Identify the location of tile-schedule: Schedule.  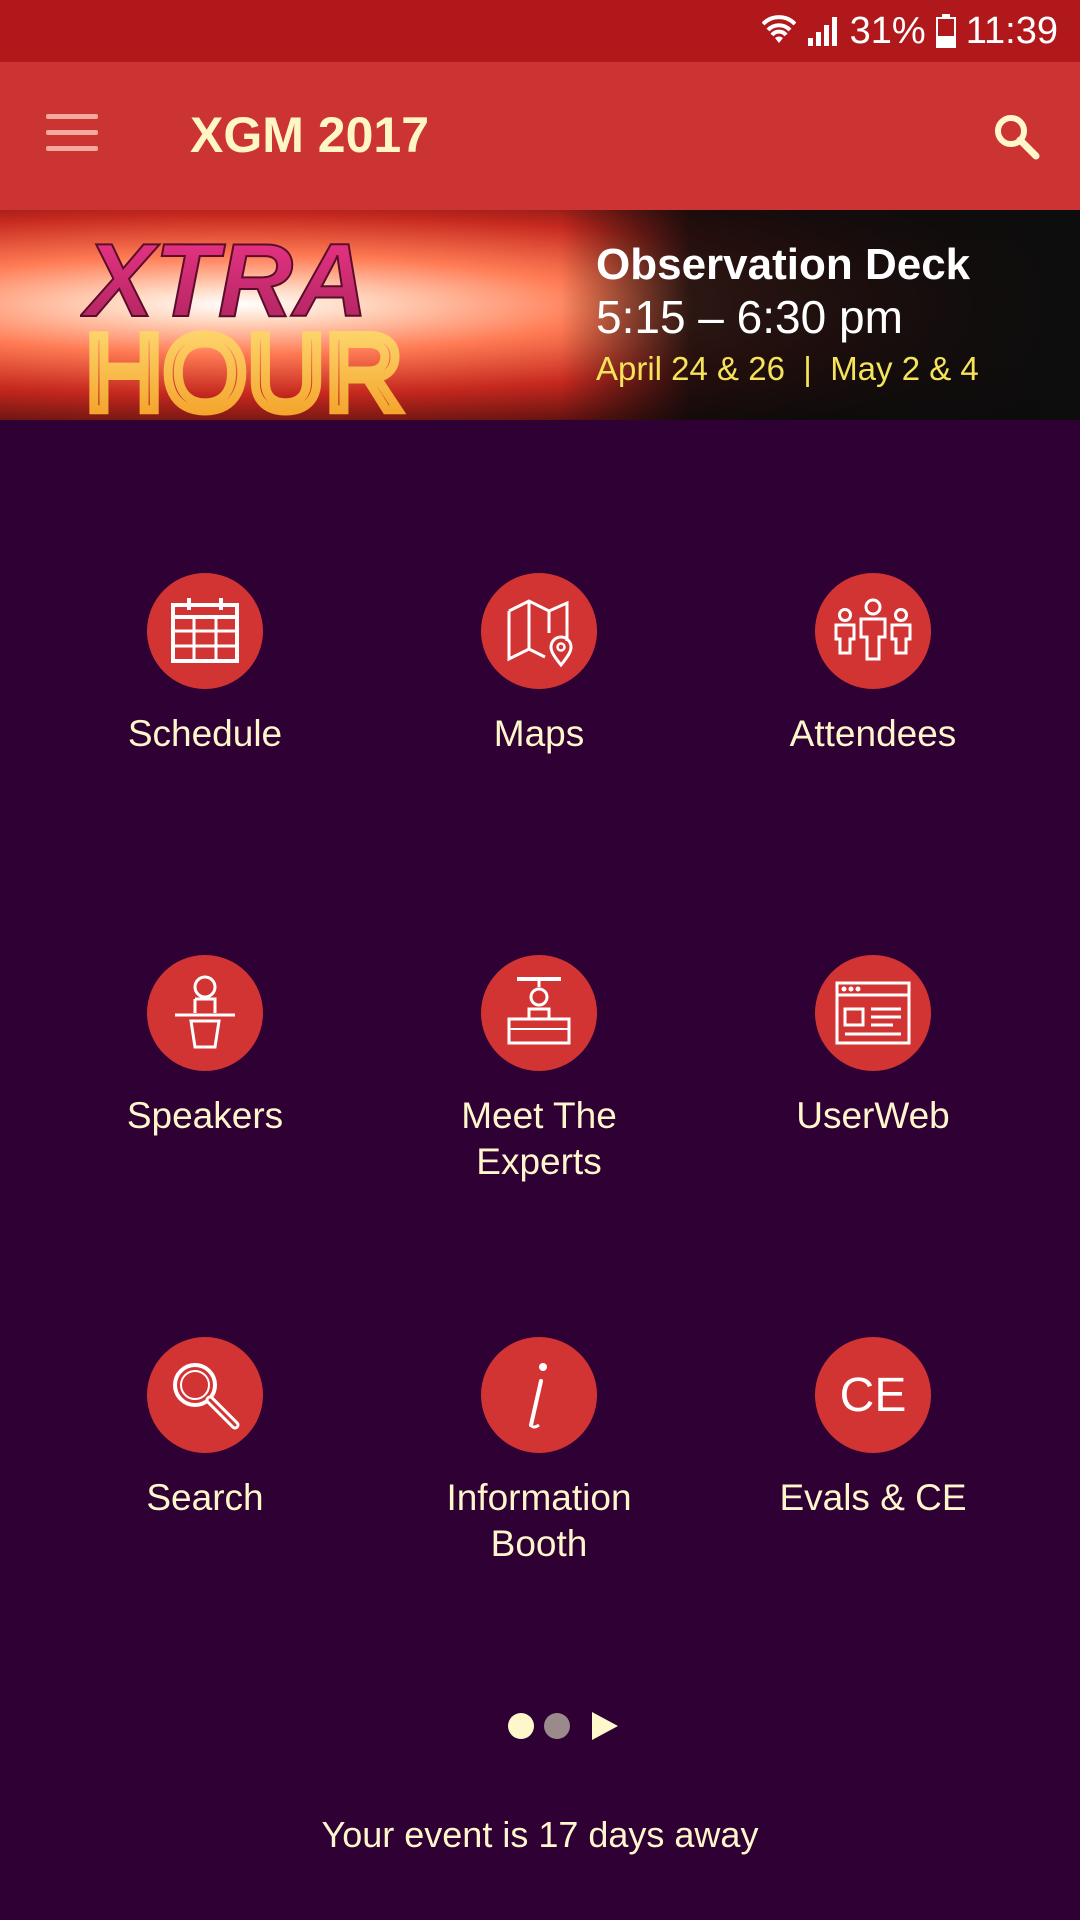
(205, 665).